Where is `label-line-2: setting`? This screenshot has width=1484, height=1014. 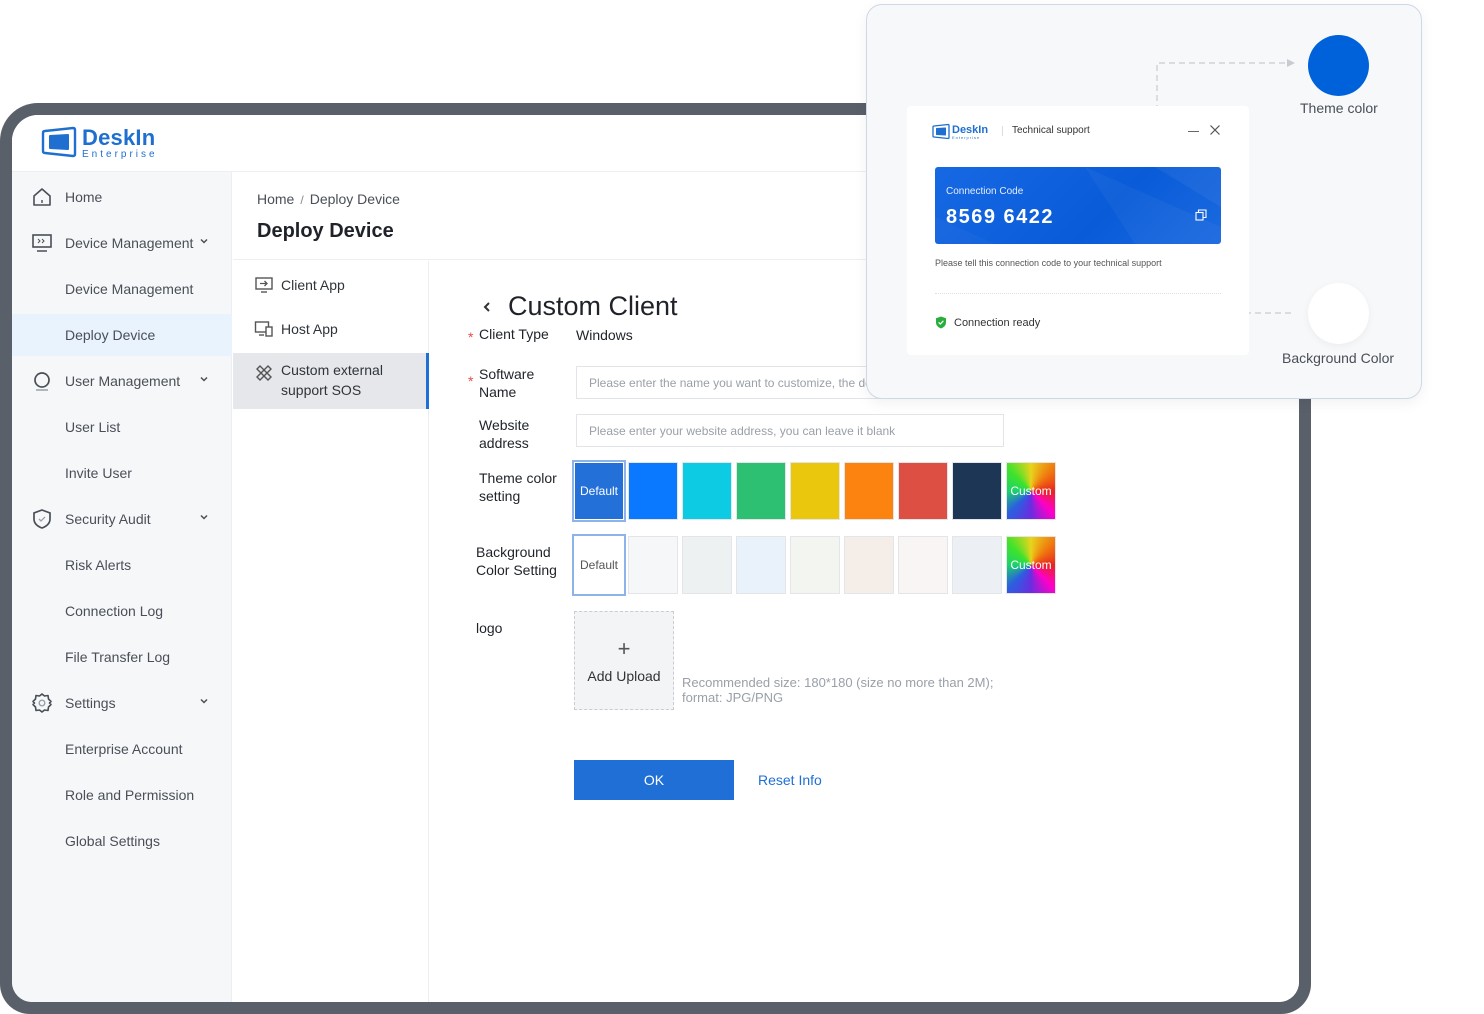
label-line-2: setting is located at coordinates (500, 496).